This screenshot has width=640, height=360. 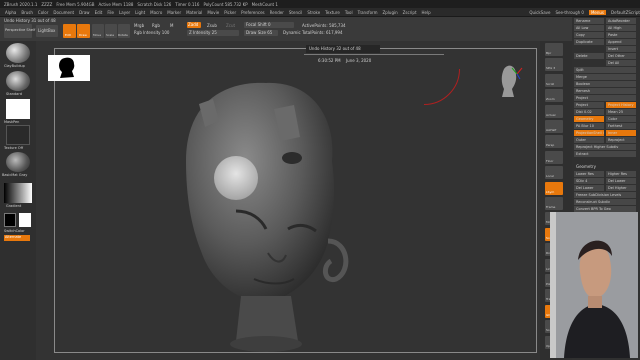 What do you see at coordinates (332, 12) in the screenshot?
I see `menu-item-texture: Texture` at bounding box center [332, 12].